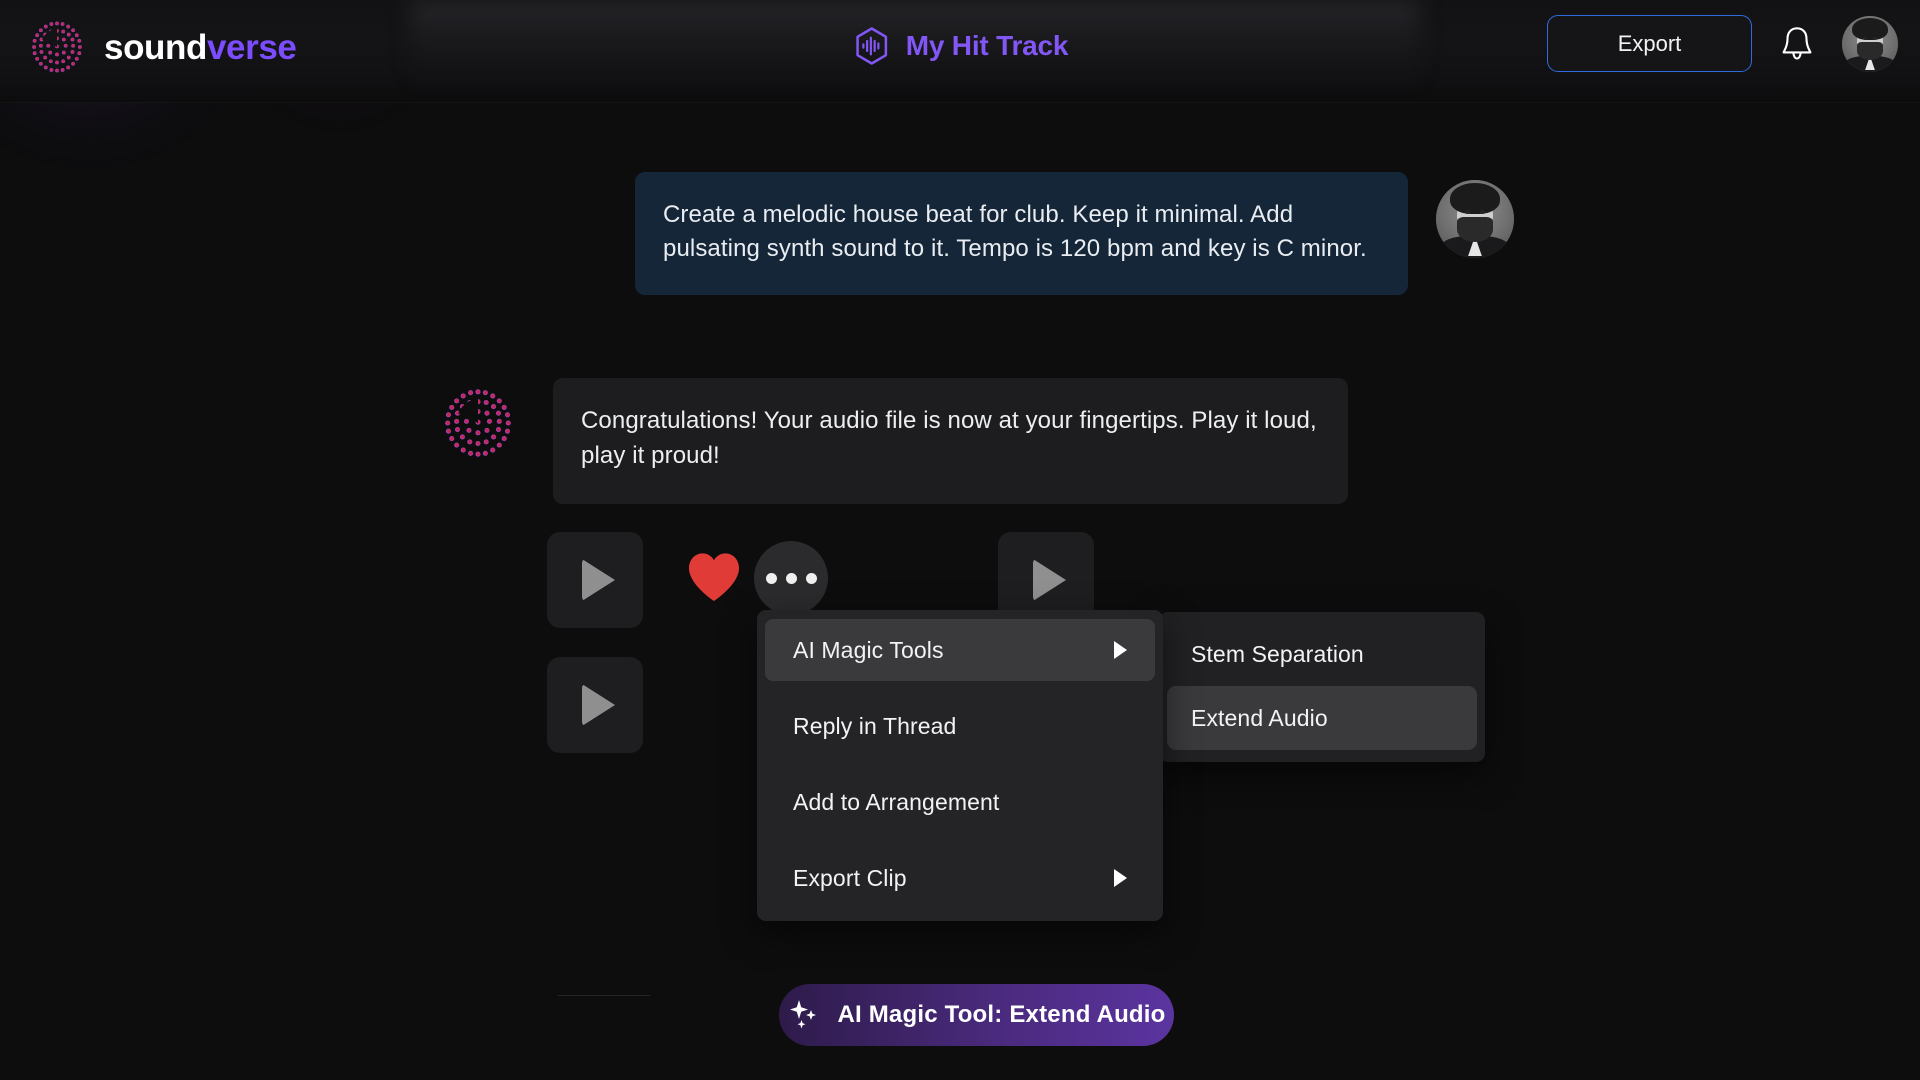 The height and width of the screenshot is (1080, 1920). What do you see at coordinates (251, 47) in the screenshot?
I see `brand-text-verse: verse` at bounding box center [251, 47].